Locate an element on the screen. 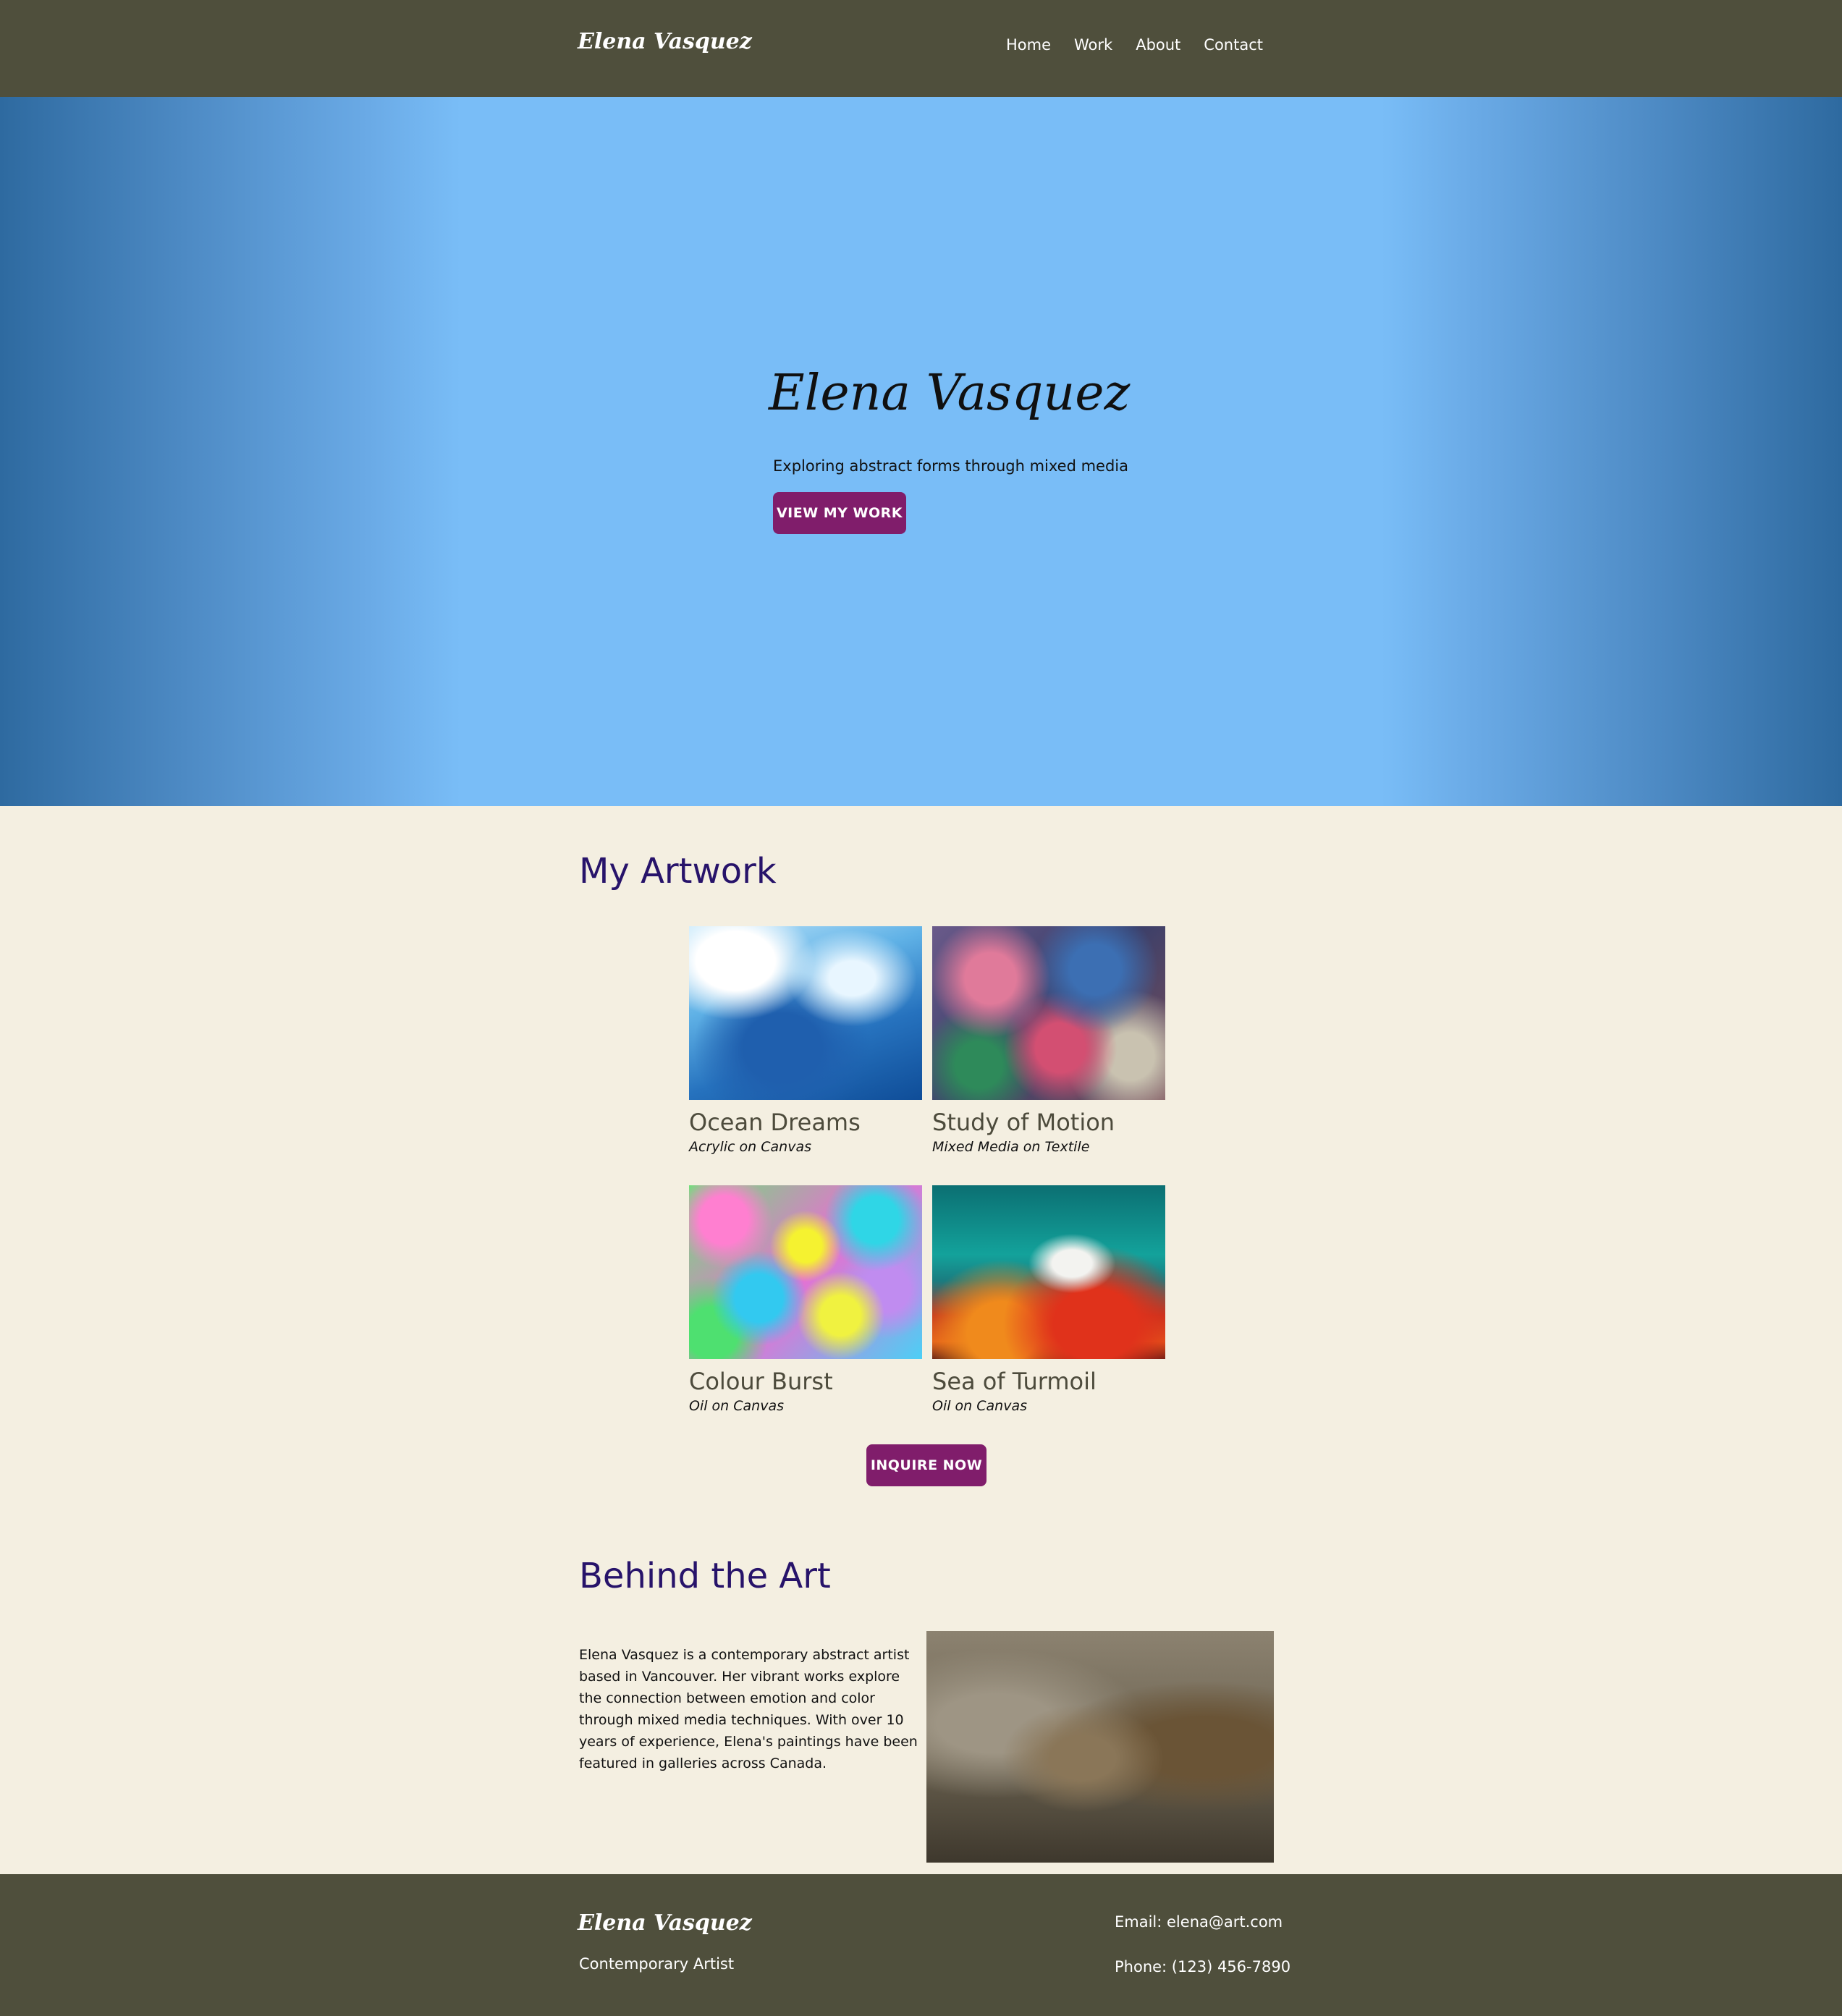 This screenshot has width=1842, height=2016. artwork-card-ocean-dreams: Ocean Dreams Acrylic on Canvas is located at coordinates (805, 1040).